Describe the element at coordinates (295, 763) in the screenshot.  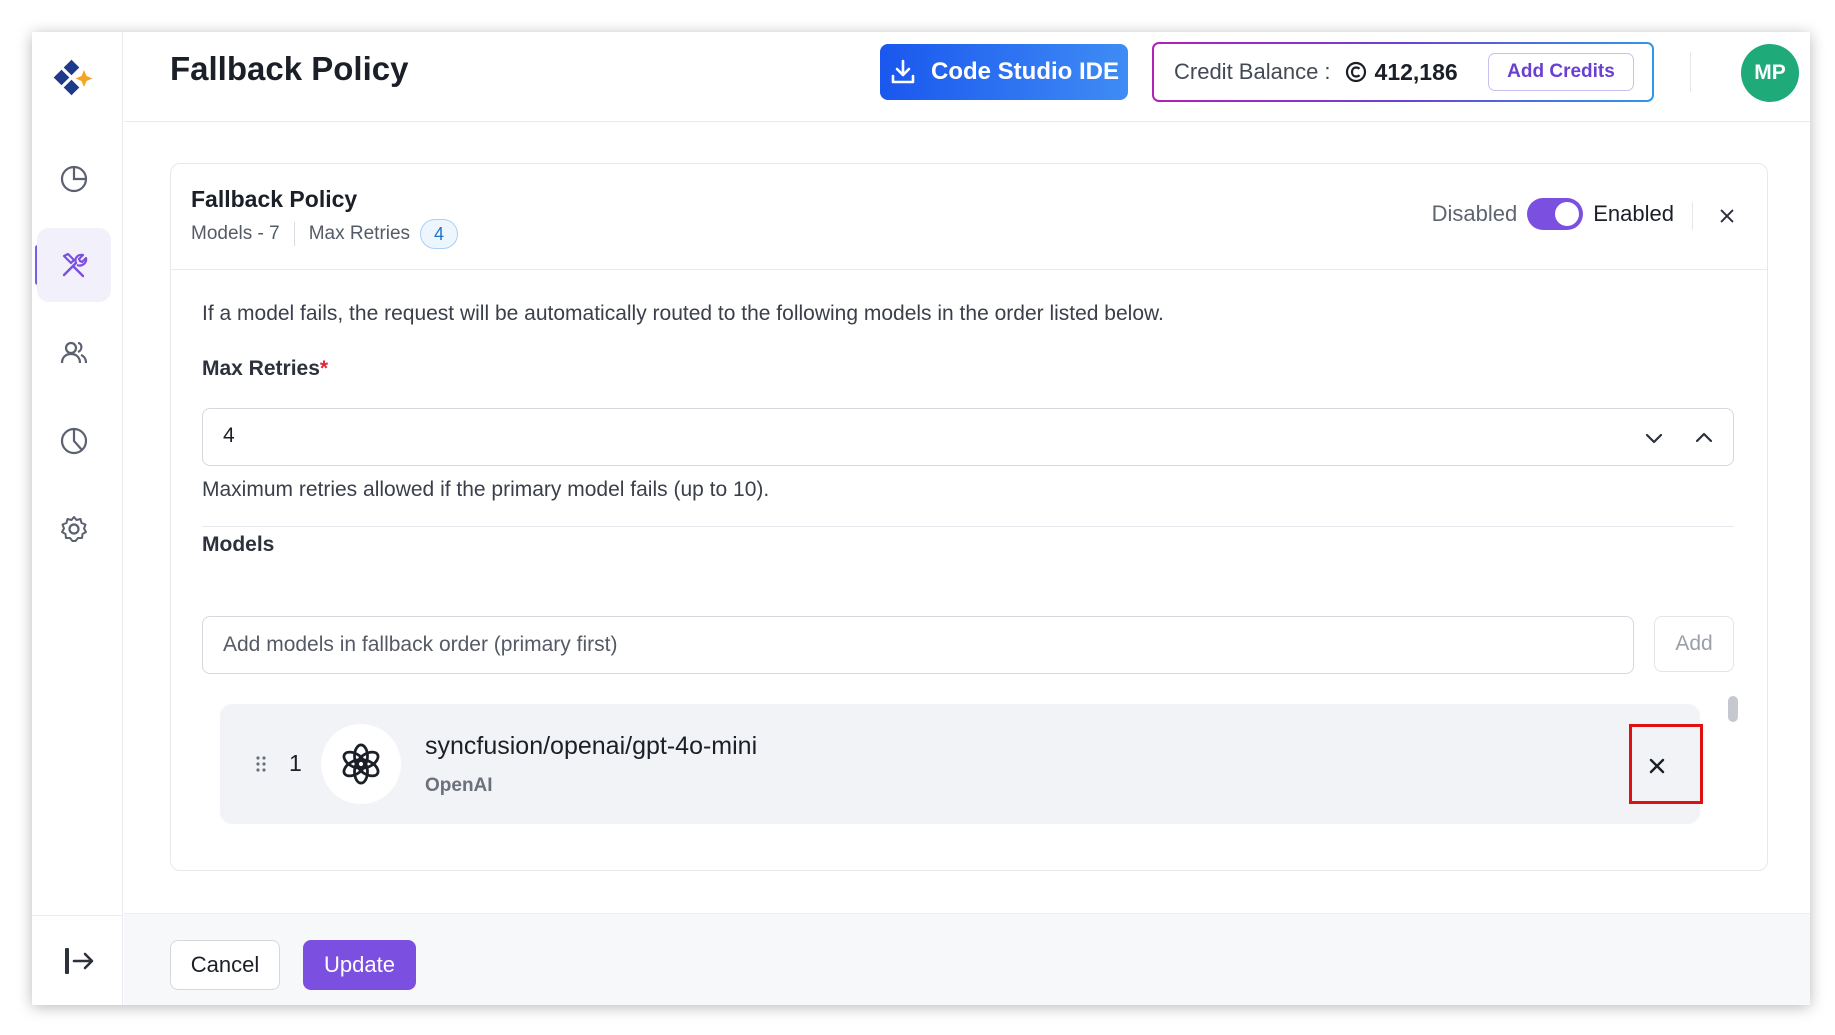
I see `model-order: 1` at that location.